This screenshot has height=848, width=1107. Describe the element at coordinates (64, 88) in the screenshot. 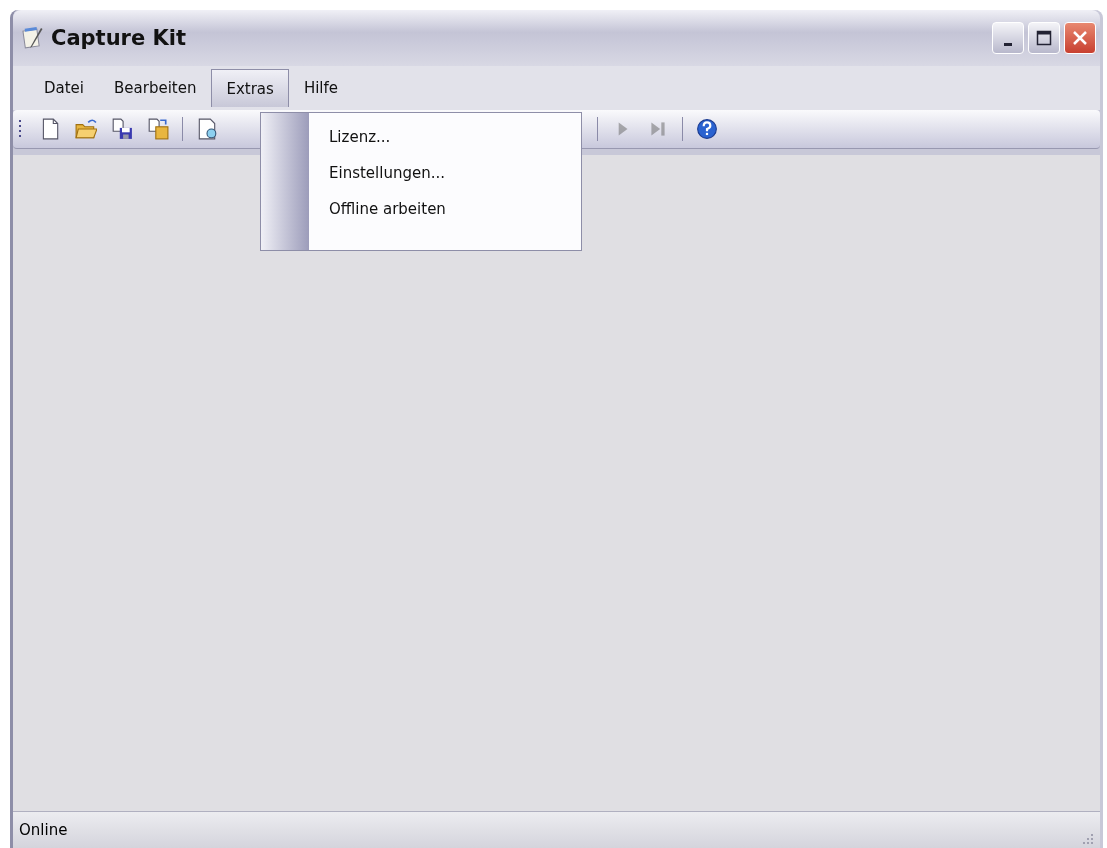

I see `menu-item: Datei` at that location.